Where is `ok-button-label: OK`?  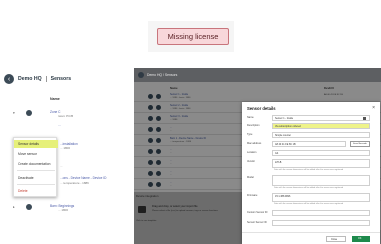 ok-button-label: OK is located at coordinates (360, 238).